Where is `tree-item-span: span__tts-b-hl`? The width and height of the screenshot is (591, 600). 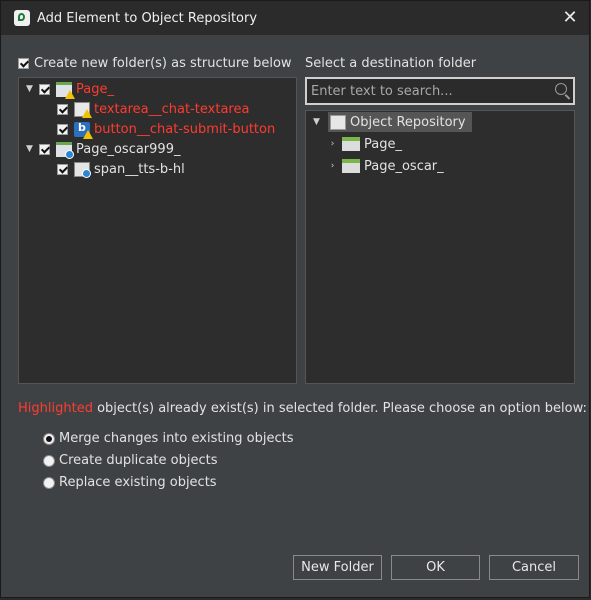
tree-item-span: span__tts-b-hl is located at coordinates (121, 169).